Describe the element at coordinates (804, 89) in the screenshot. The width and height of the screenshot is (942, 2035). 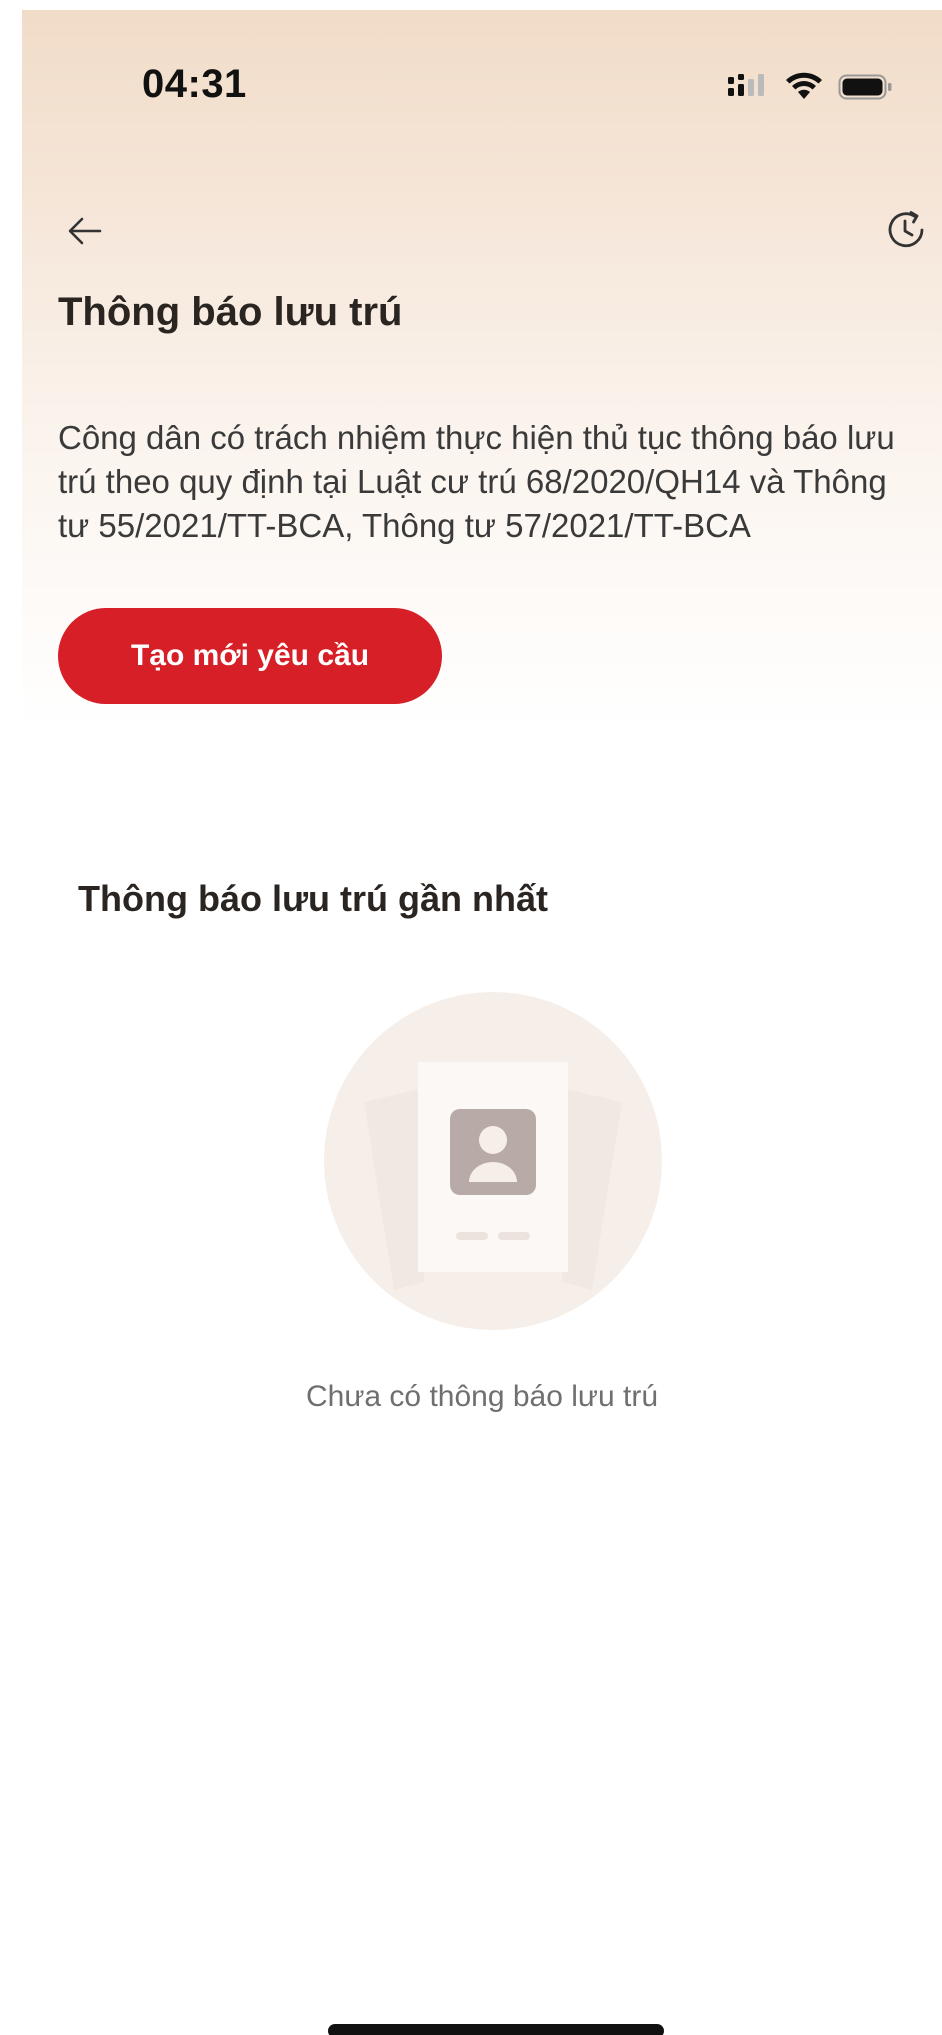
I see `wifi-icon` at that location.